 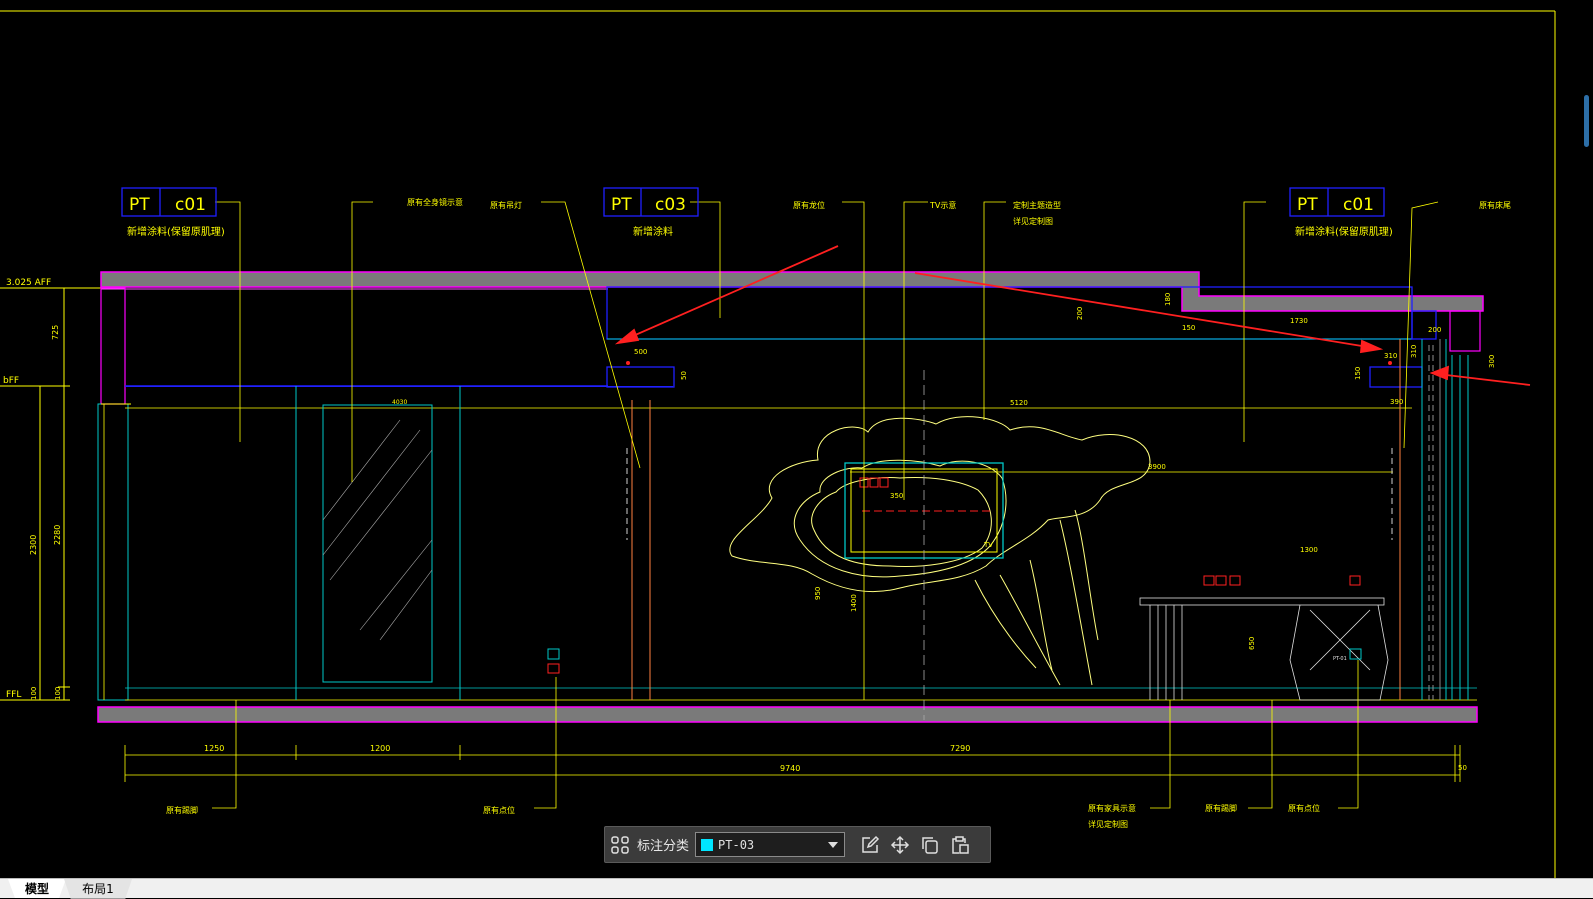 I want to click on dim-1300: 1300, so click(x=1309, y=550).